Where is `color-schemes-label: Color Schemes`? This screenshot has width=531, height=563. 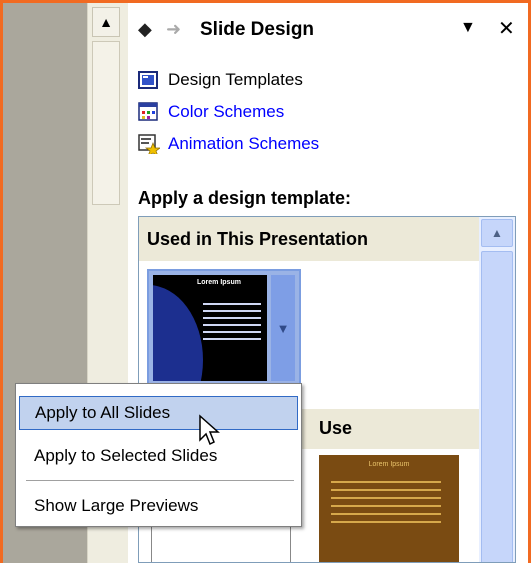
color-schemes-label: Color Schemes is located at coordinates (226, 111).